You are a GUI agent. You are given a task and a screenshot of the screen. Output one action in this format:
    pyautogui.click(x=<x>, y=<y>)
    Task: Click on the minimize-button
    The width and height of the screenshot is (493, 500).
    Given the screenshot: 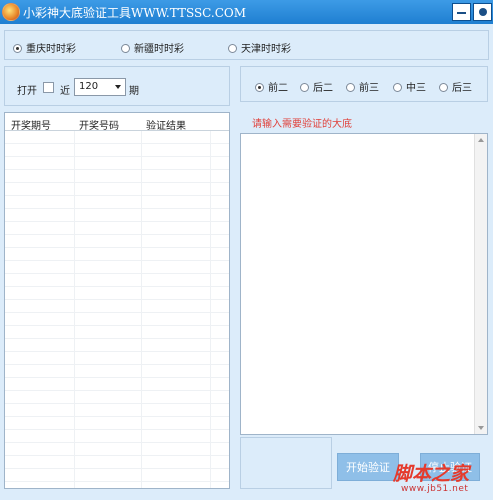 What is the action you would take?
    pyautogui.click(x=461, y=12)
    